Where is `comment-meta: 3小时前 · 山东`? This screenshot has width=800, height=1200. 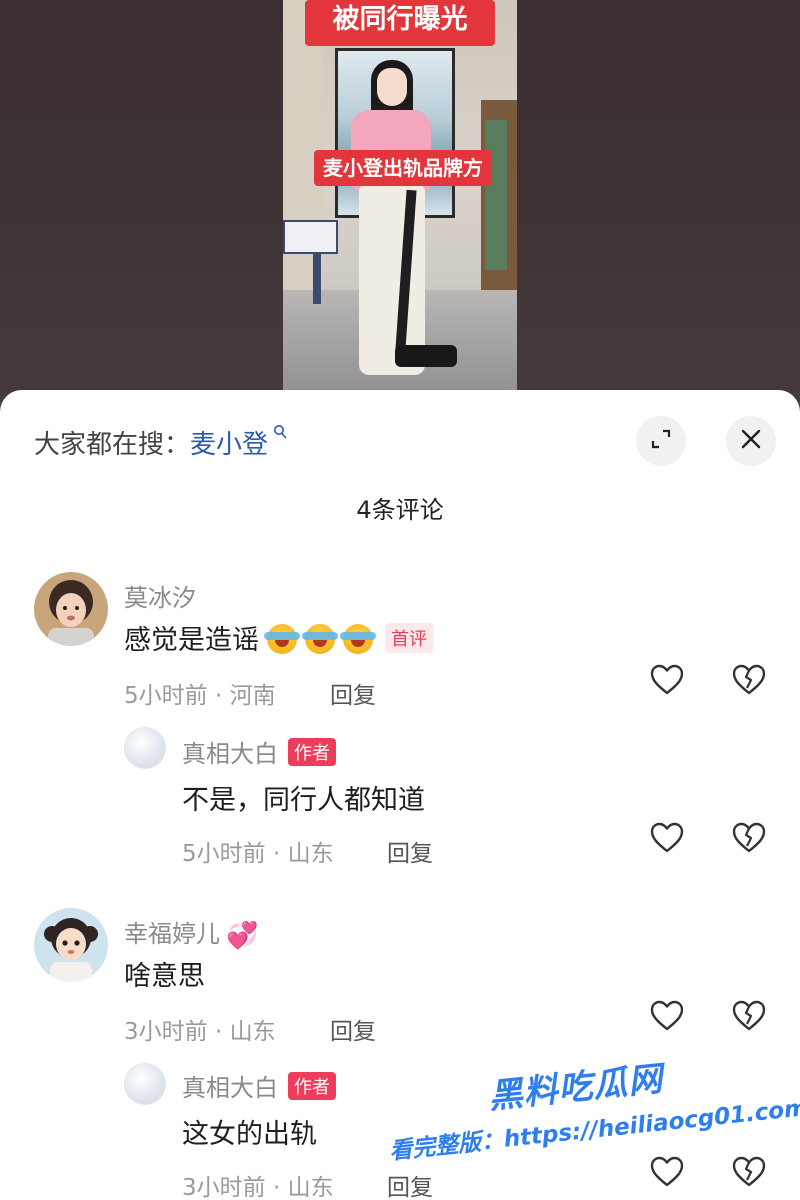 comment-meta: 3小时前 · 山东 is located at coordinates (200, 1032).